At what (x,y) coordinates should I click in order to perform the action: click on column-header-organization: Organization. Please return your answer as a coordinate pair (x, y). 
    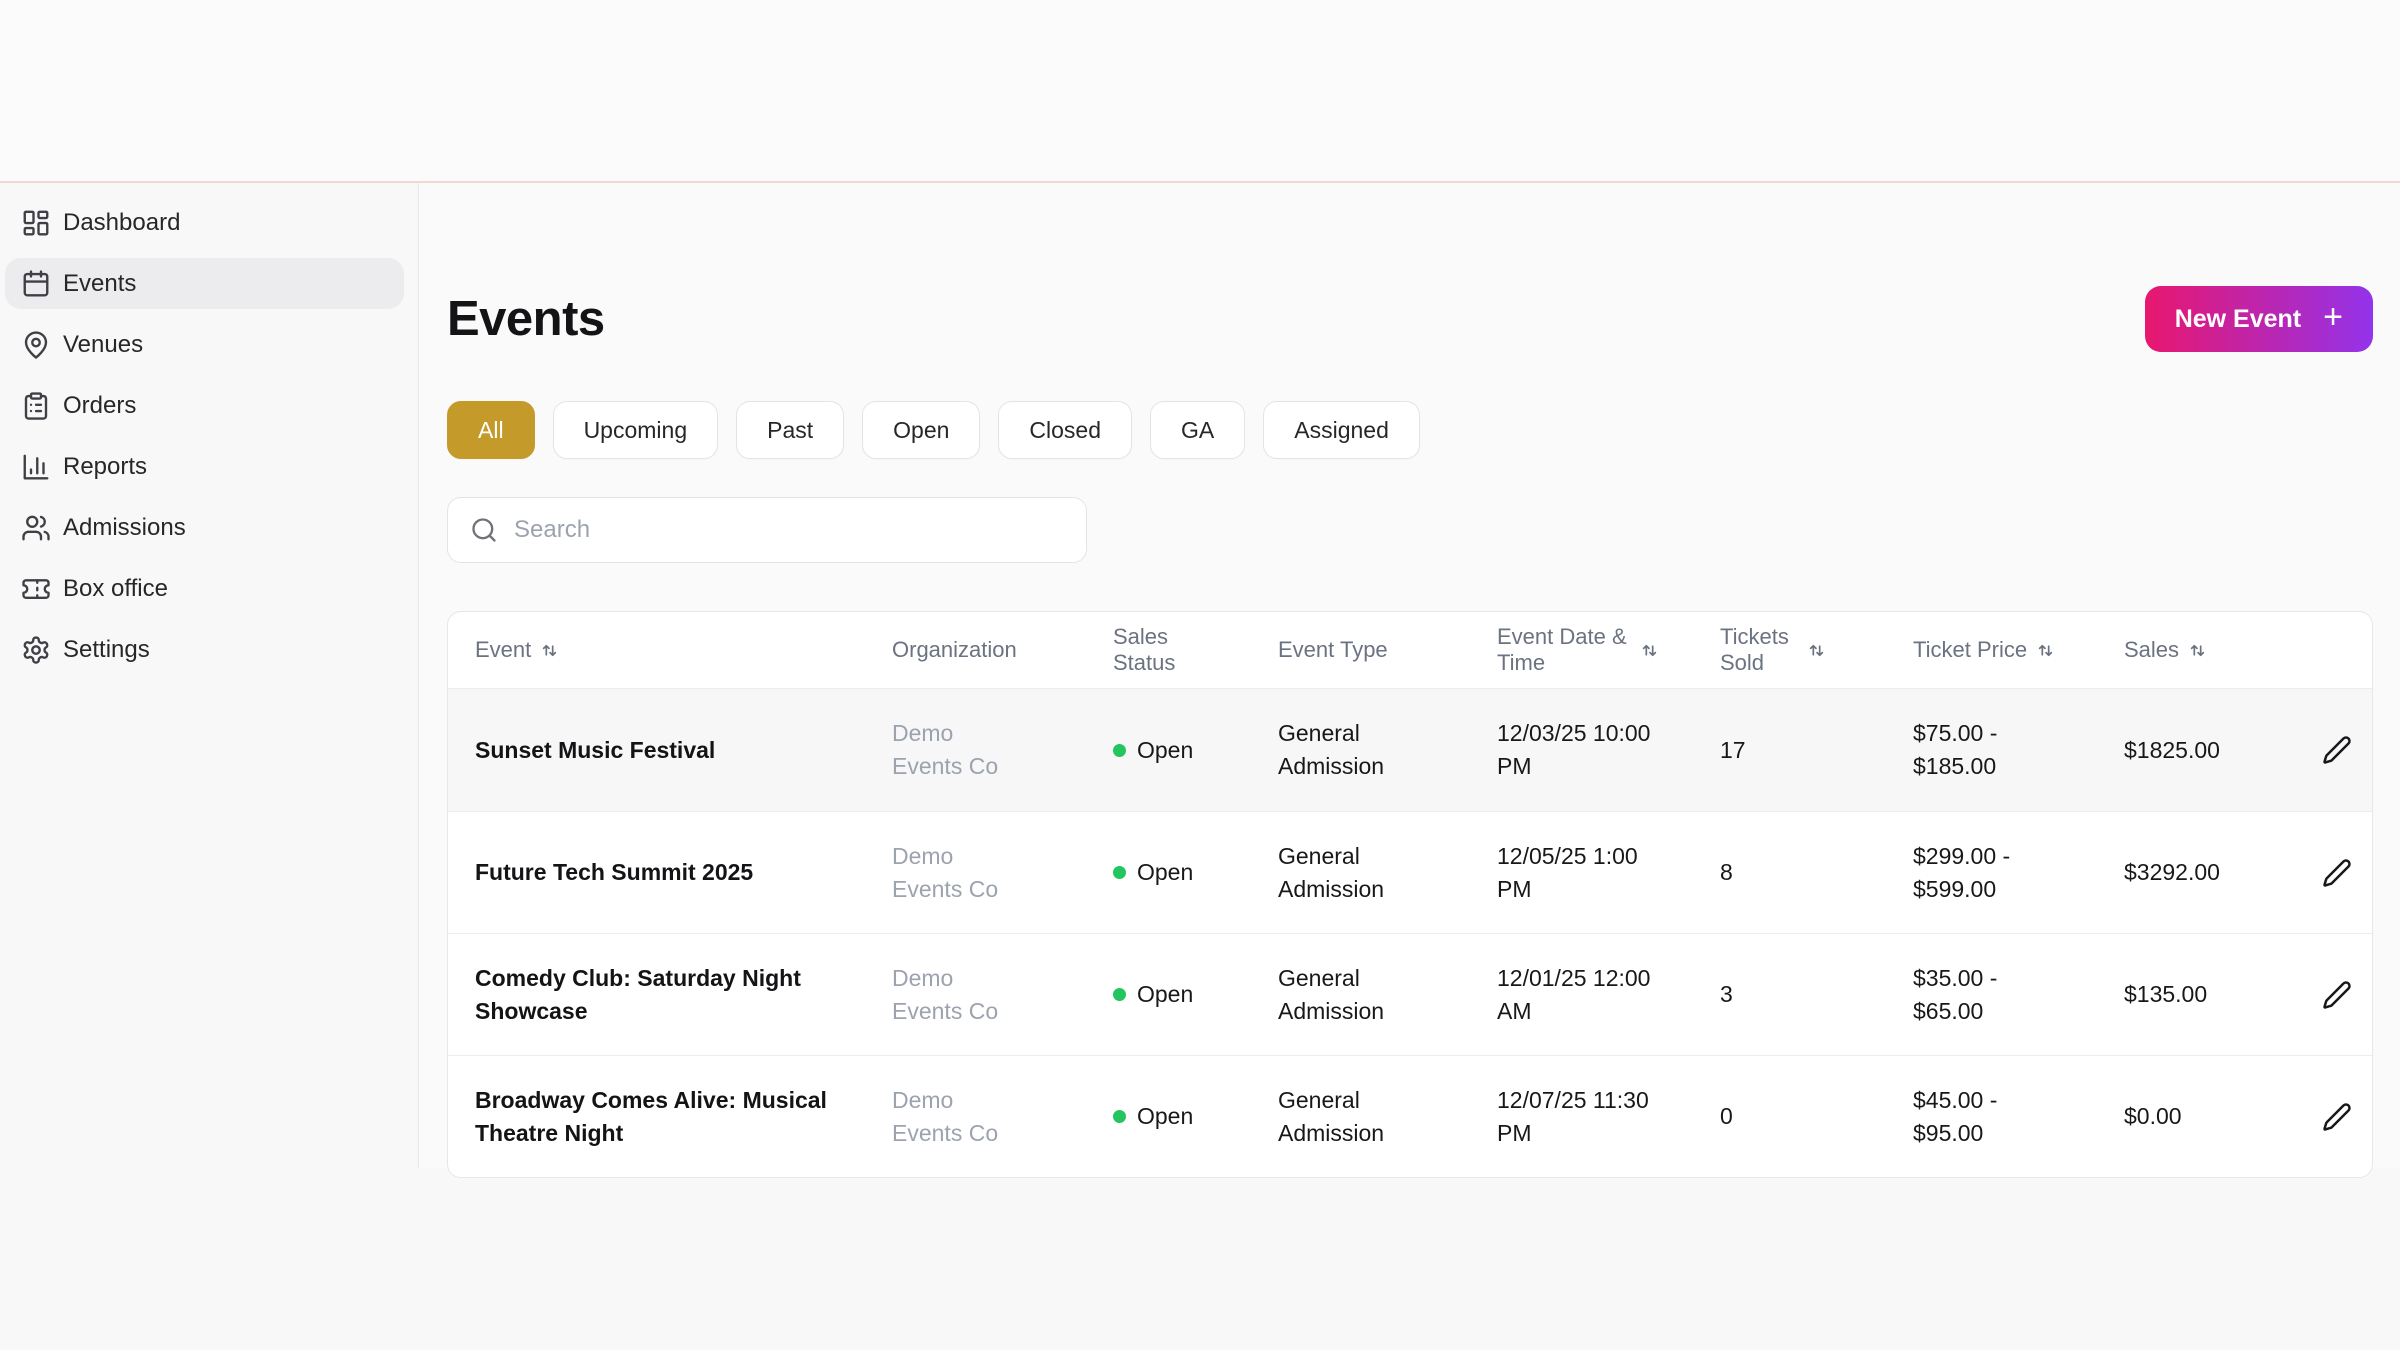
    Looking at the image, I should click on (1002, 650).